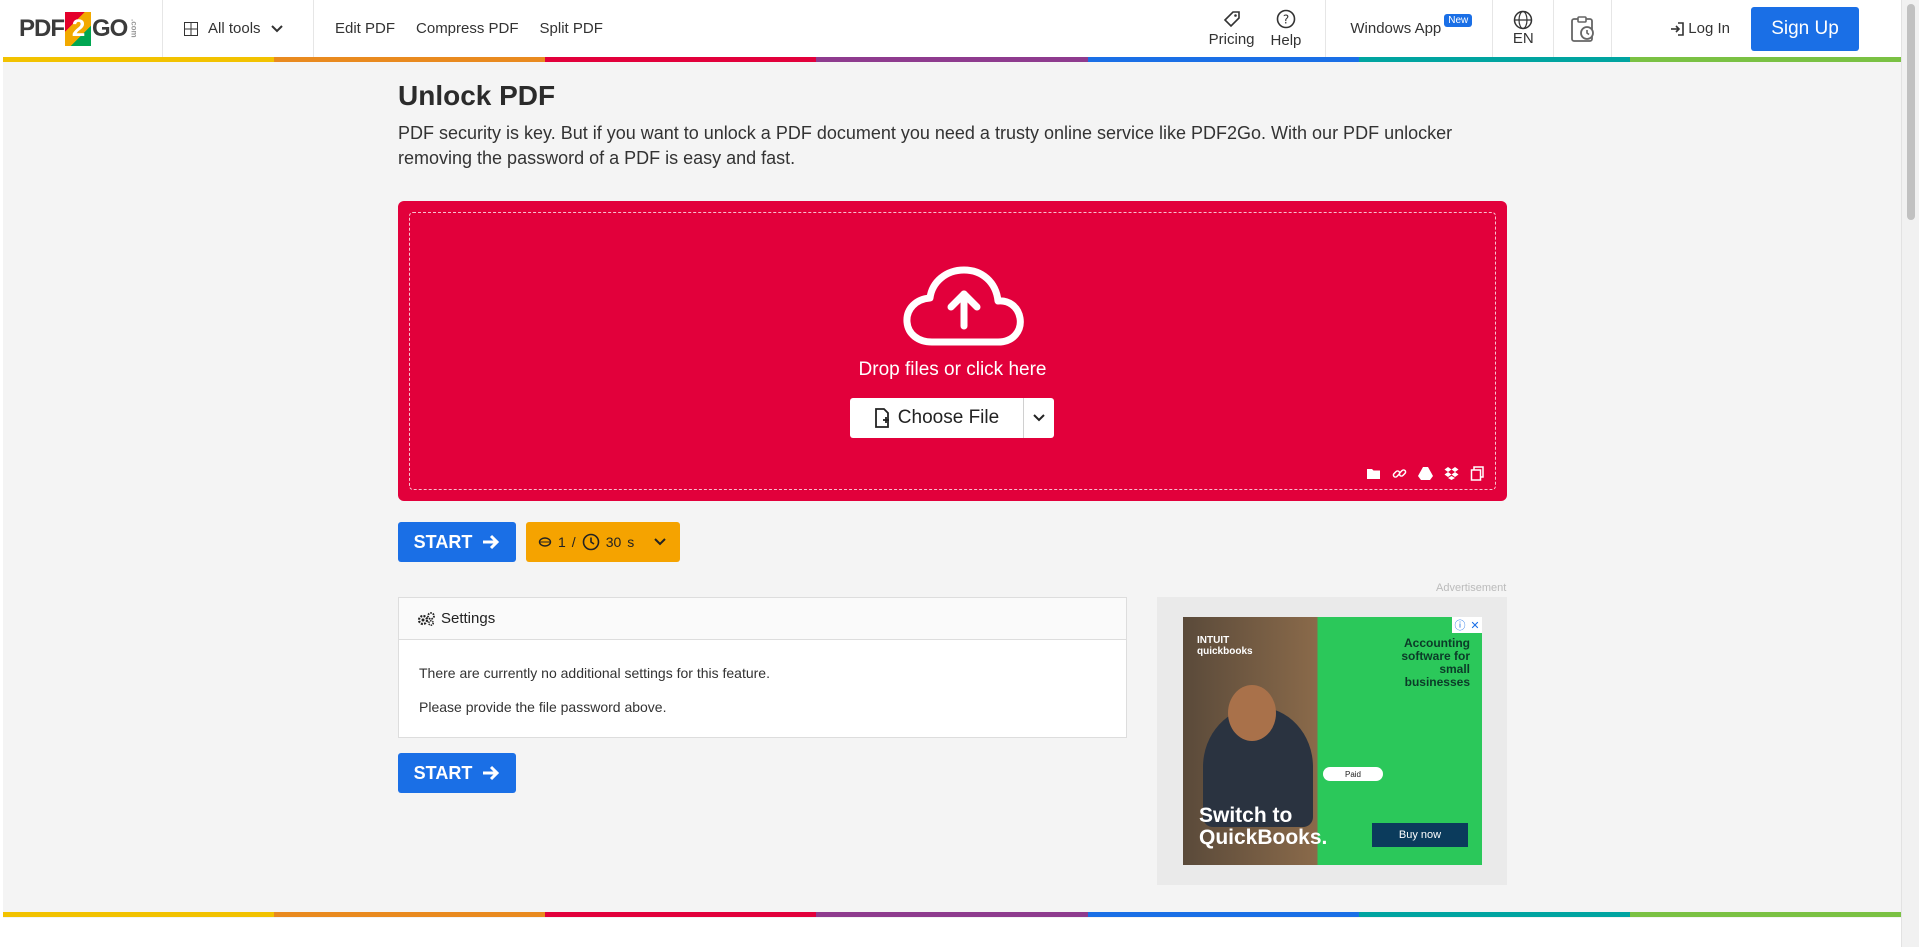  Describe the element at coordinates (1678, 28) in the screenshot. I see `login-icon` at that location.